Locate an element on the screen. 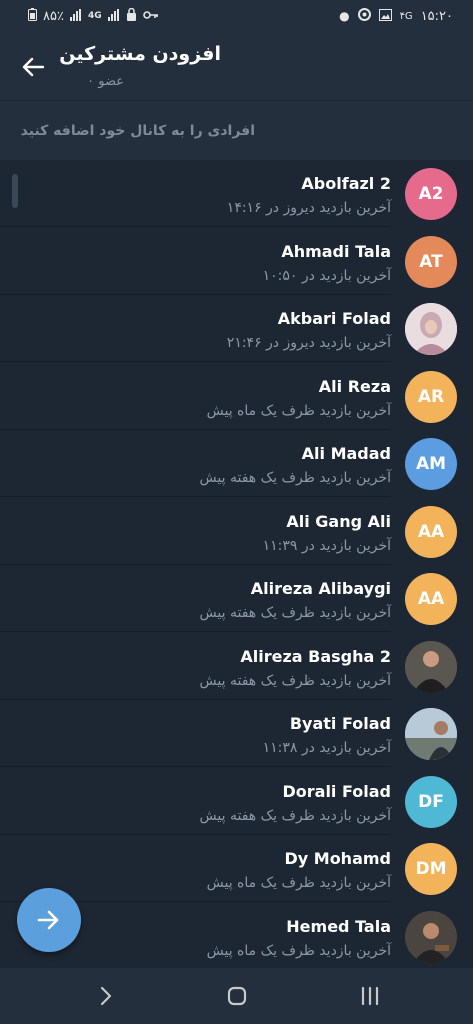 The image size is (473, 1024). avatar: DF is located at coordinates (431, 801).